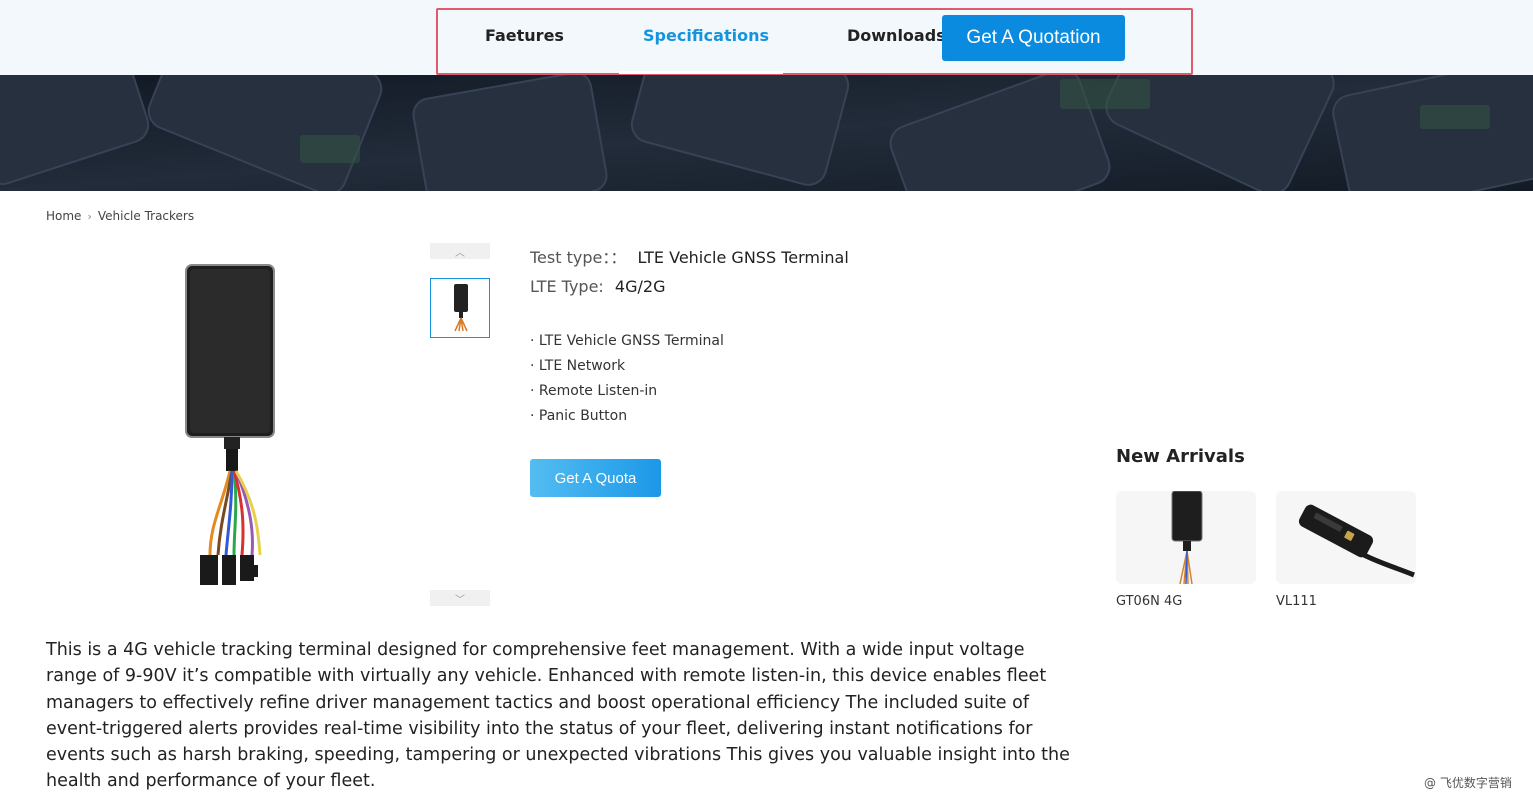 The width and height of the screenshot is (1533, 807). Describe the element at coordinates (1149, 601) in the screenshot. I see `arrival-name-gt06n: GT06N 4G` at that location.